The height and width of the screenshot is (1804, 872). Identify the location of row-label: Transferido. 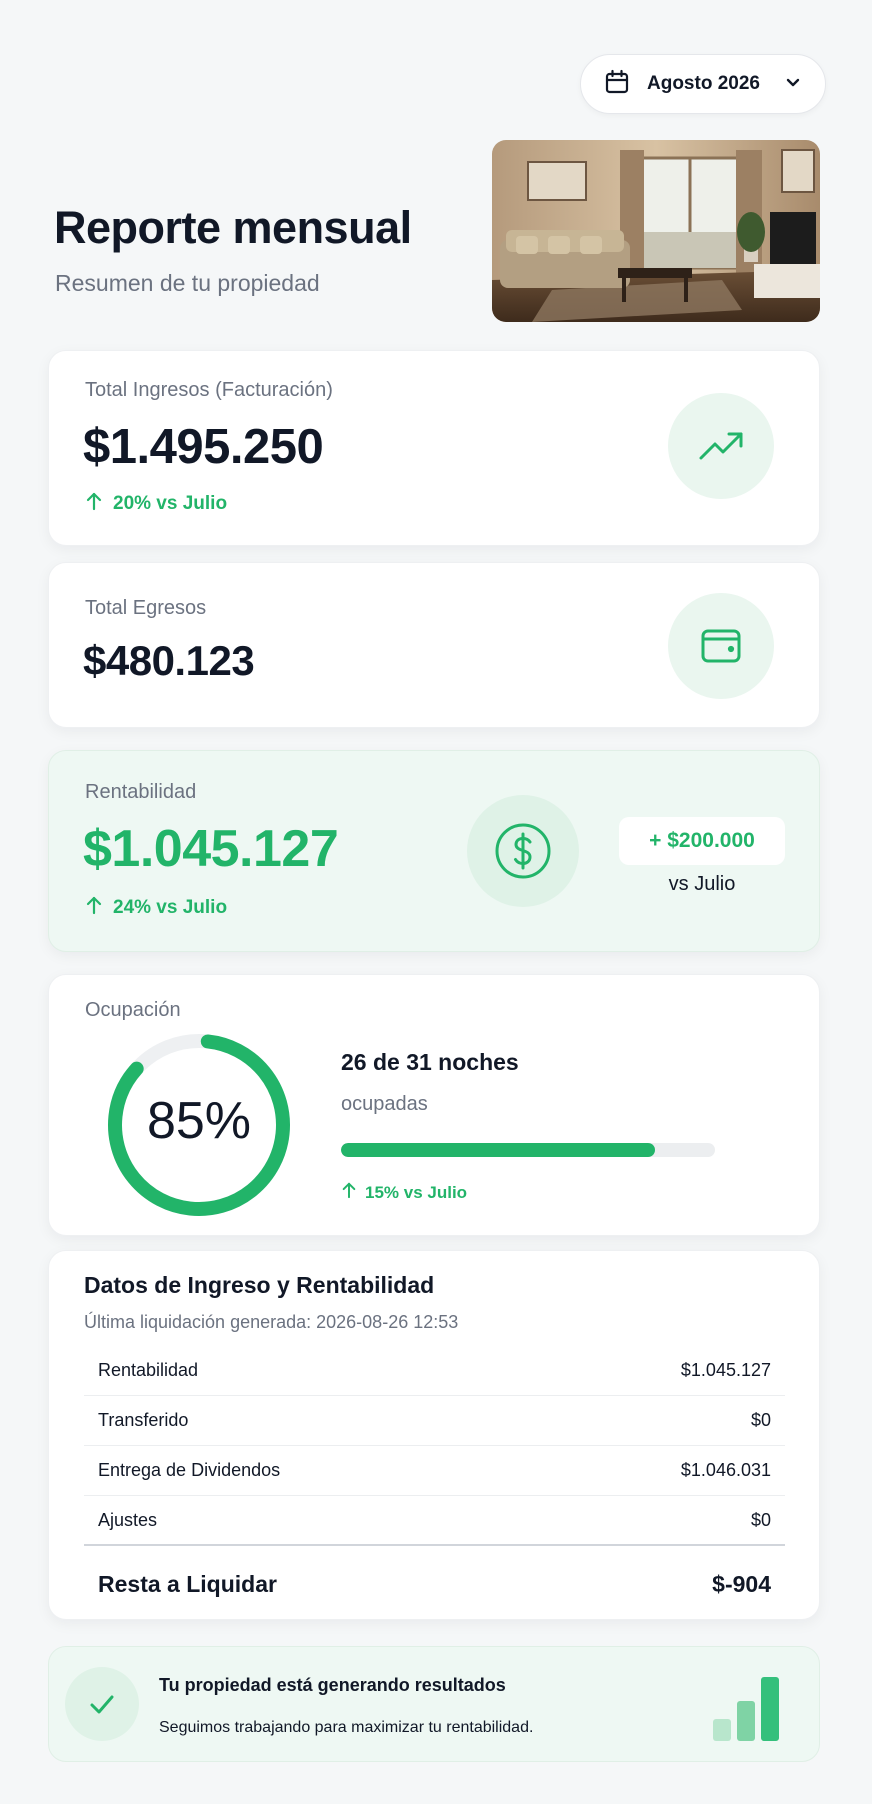
(143, 1420).